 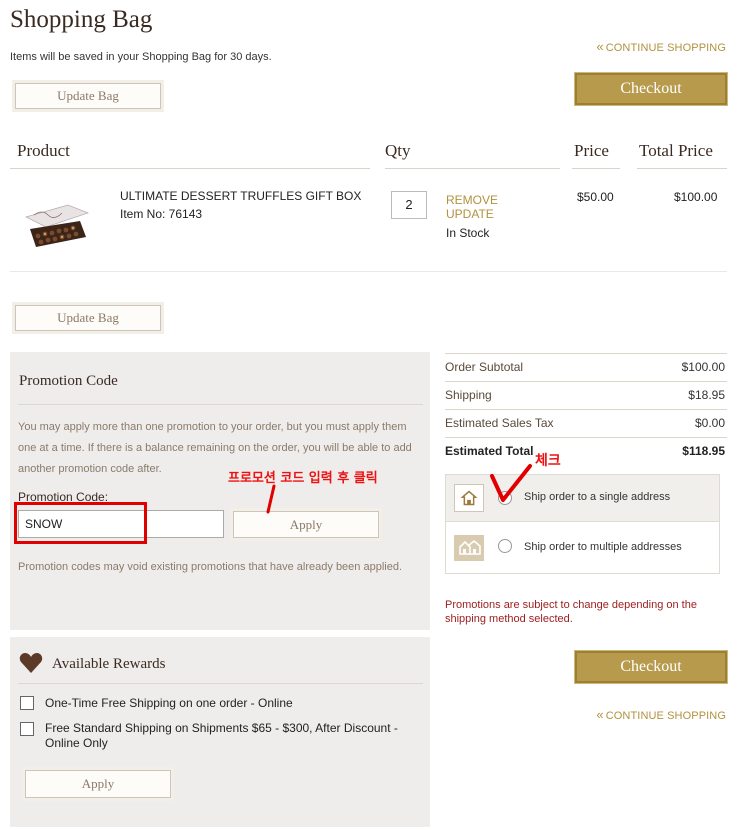 What do you see at coordinates (468, 395) in the screenshot?
I see `summary-label: Shipping` at bounding box center [468, 395].